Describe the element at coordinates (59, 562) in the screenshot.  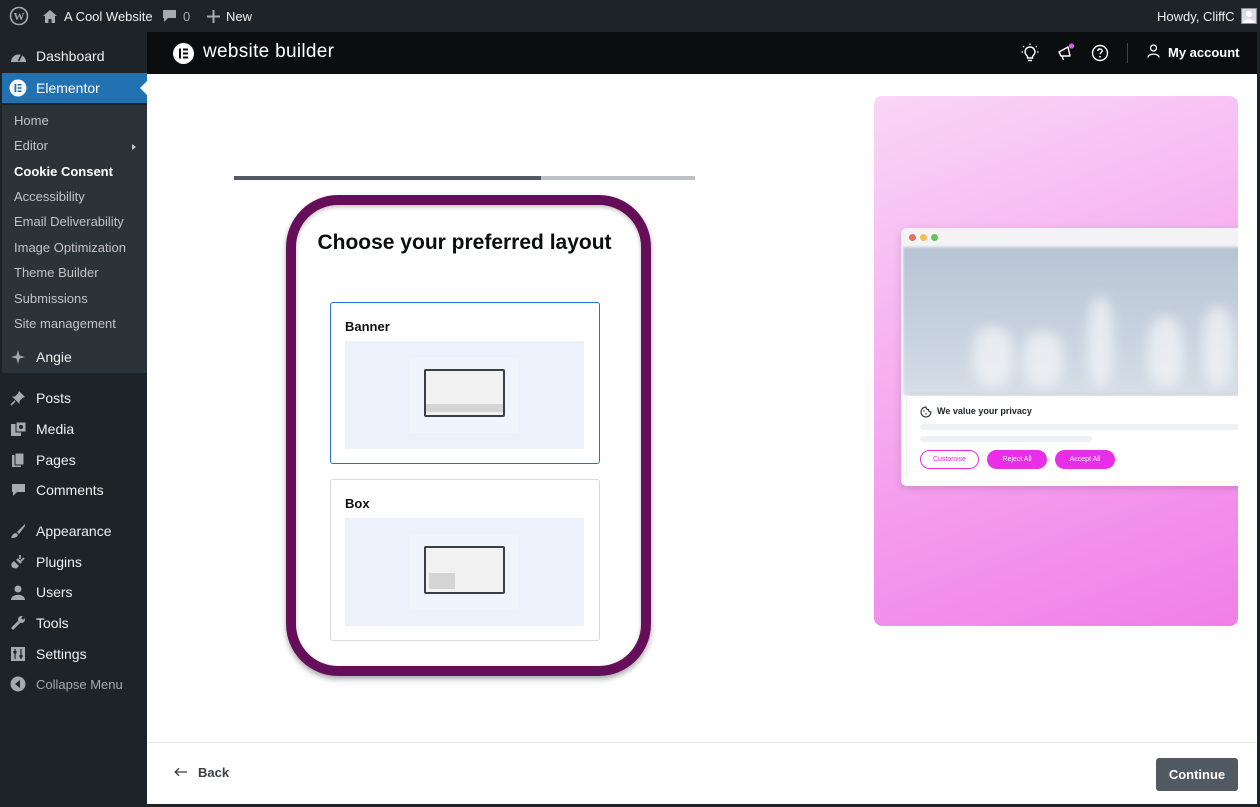
I see `menu-plugins-label: Plugins` at that location.